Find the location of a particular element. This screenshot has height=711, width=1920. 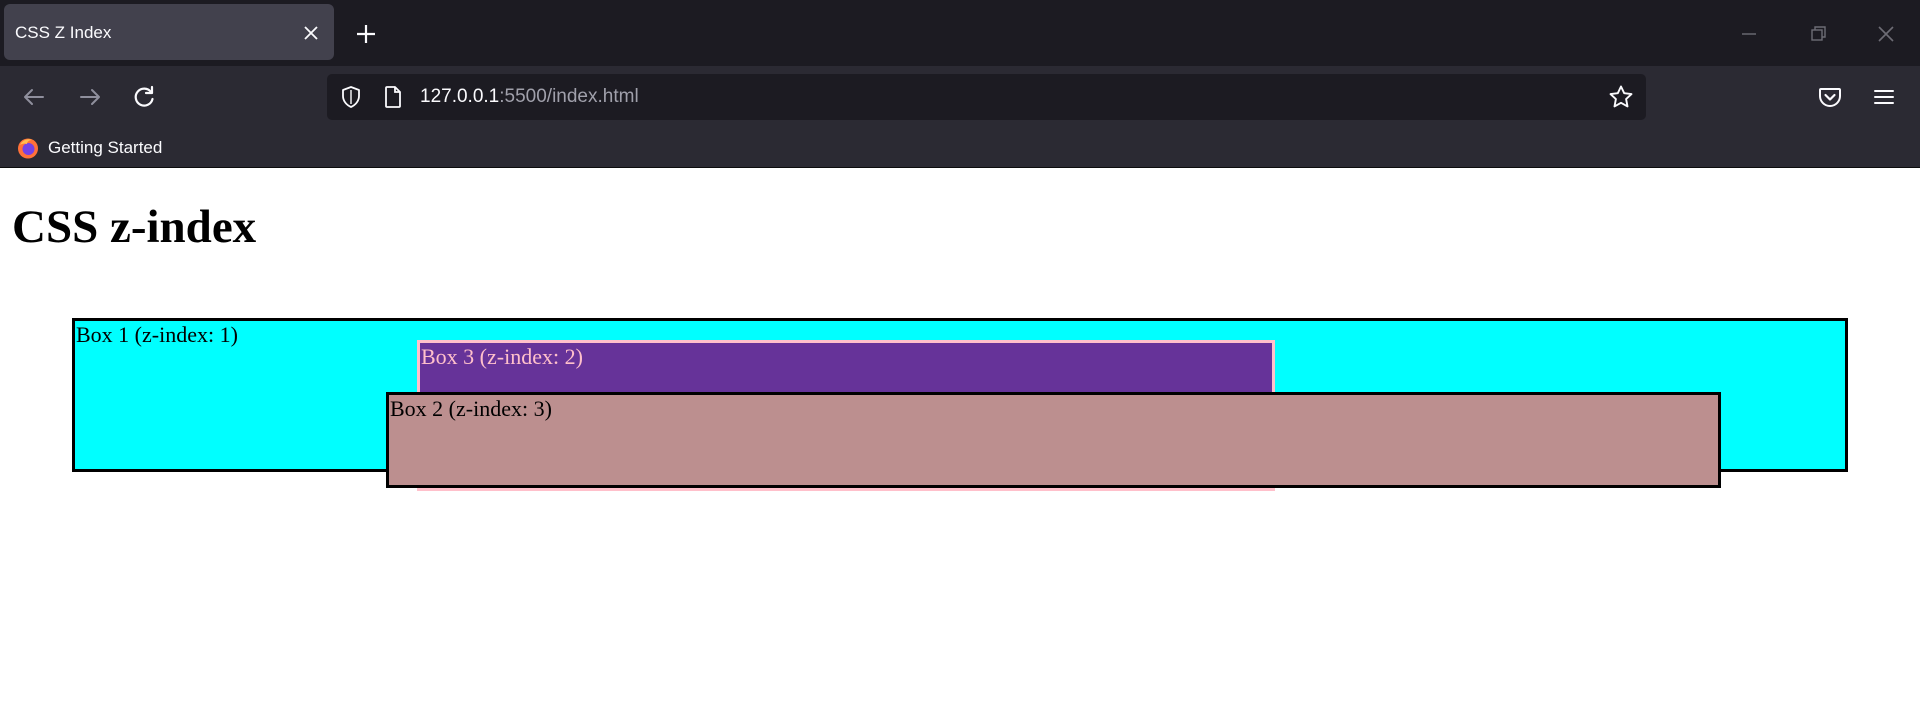

page-heading: CSS z-index is located at coordinates (134, 227).